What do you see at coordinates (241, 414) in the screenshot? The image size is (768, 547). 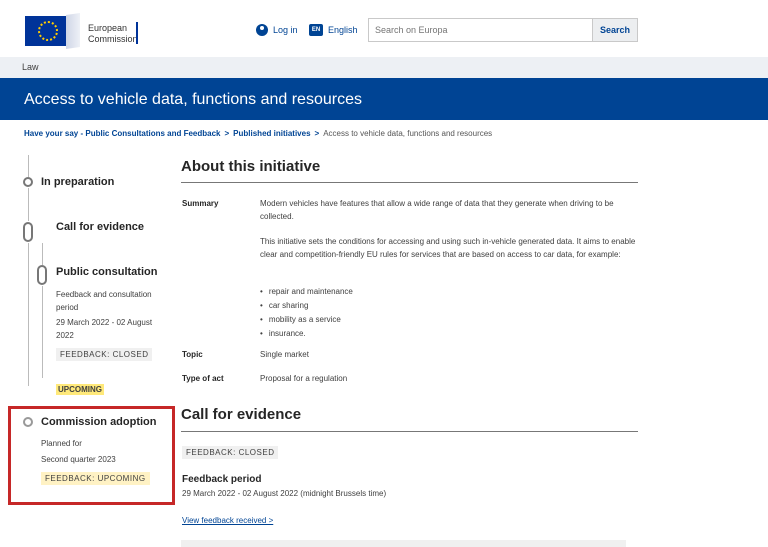 I see `call-for-evidence-heading: Call for evidence` at bounding box center [241, 414].